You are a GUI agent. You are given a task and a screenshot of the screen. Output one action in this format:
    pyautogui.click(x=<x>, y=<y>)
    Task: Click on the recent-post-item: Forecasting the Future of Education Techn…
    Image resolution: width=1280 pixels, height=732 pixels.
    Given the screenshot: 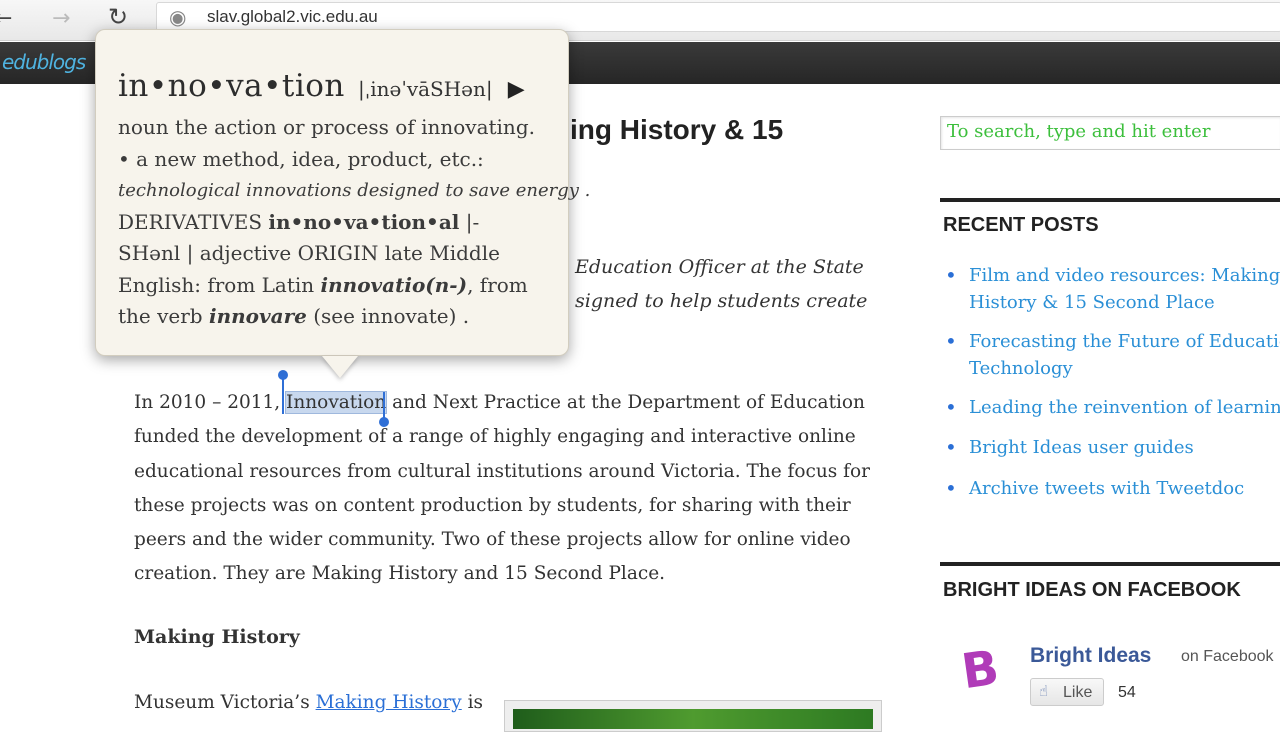 What is the action you would take?
    pyautogui.click(x=1112, y=355)
    